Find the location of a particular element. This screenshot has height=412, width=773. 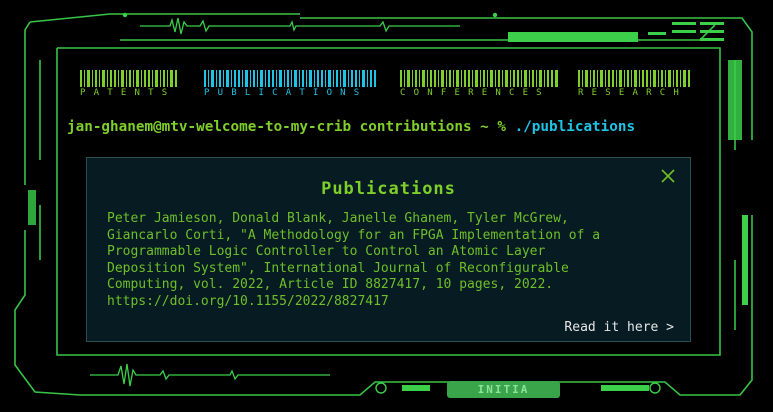

init-button: INITIA is located at coordinates (503, 389).